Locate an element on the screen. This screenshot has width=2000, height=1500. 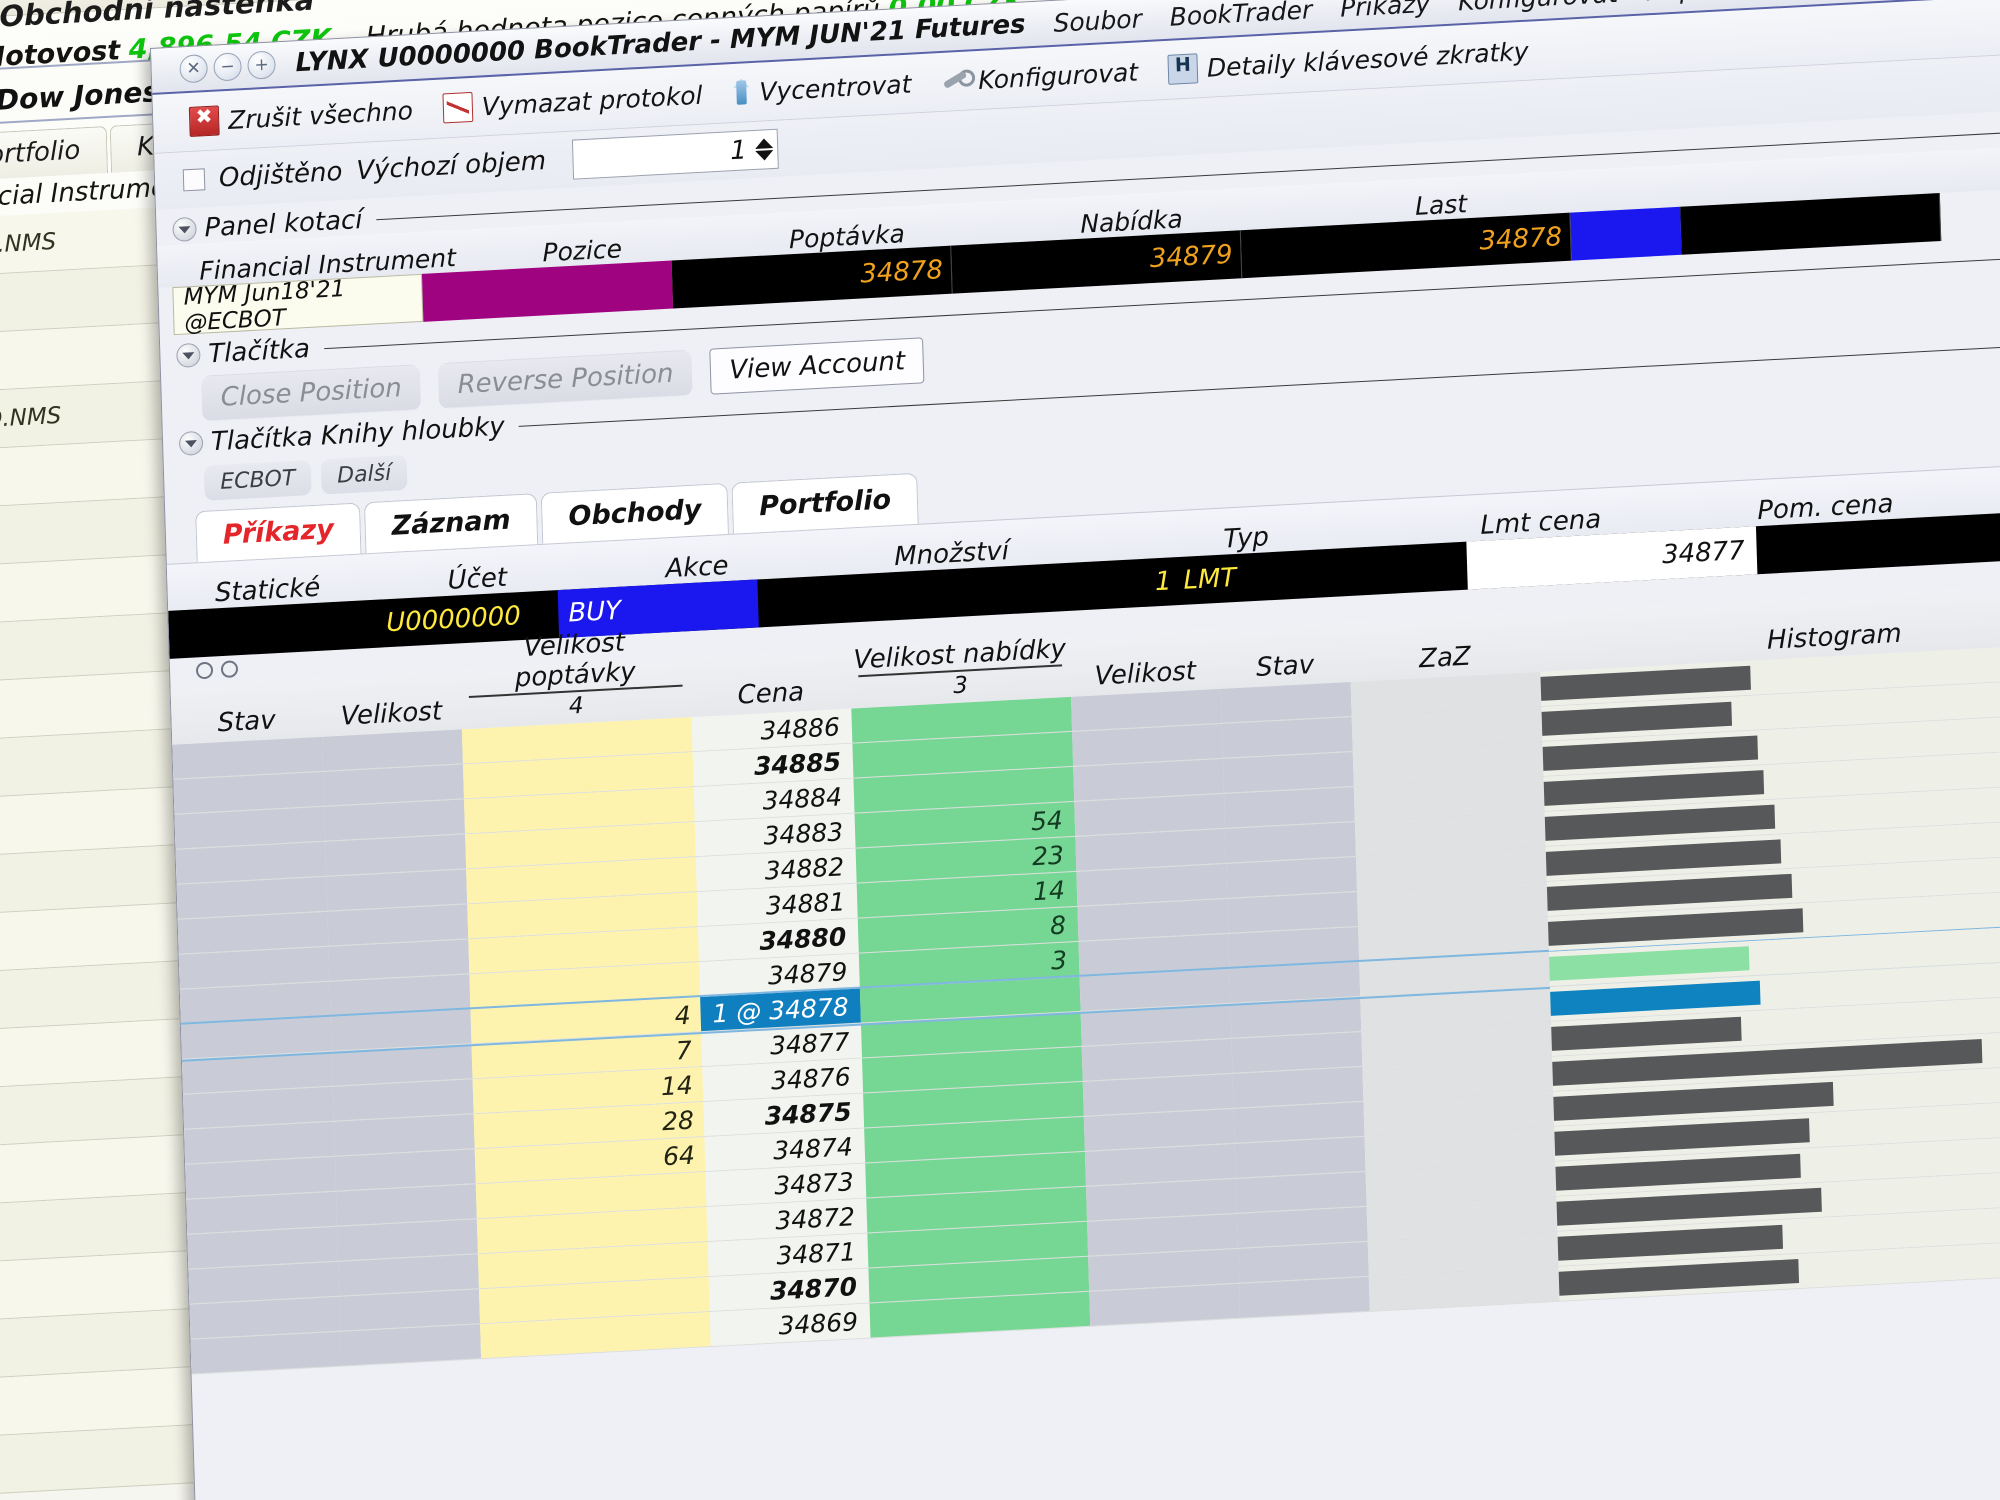
quote-last-flash is located at coordinates (1626, 233).